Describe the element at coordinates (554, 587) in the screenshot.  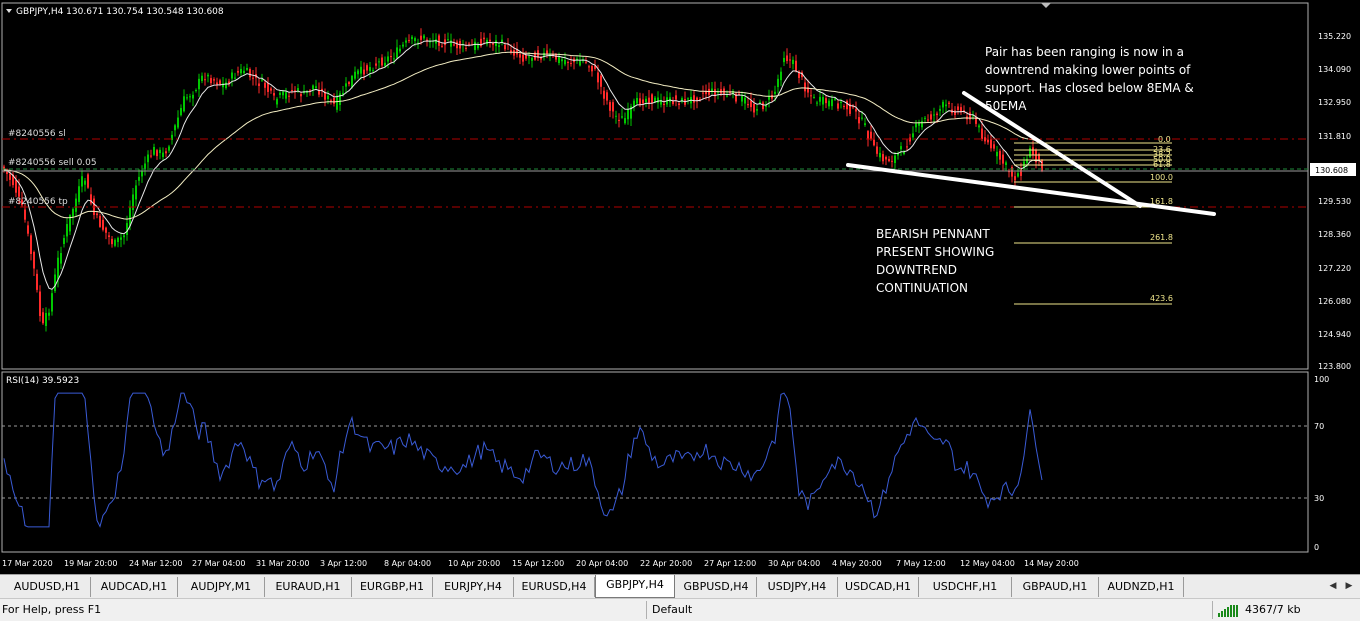
I see `tab-eurusd-h4: EURUSD,H4` at that location.